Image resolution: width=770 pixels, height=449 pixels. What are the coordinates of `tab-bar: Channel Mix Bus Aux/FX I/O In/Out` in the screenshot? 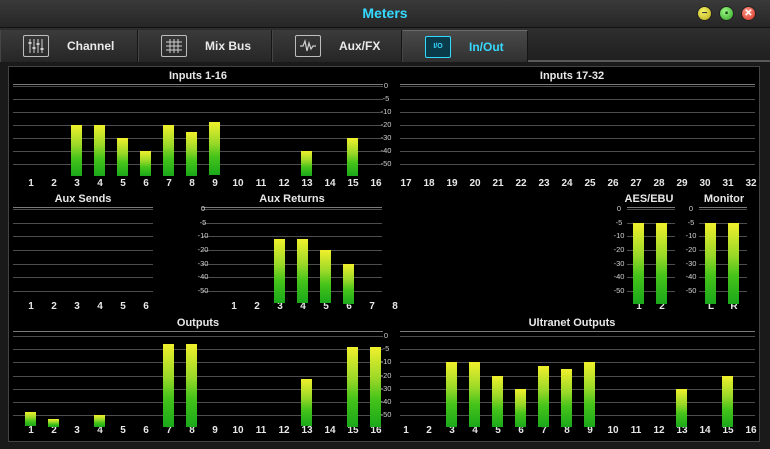 It's located at (385, 45).